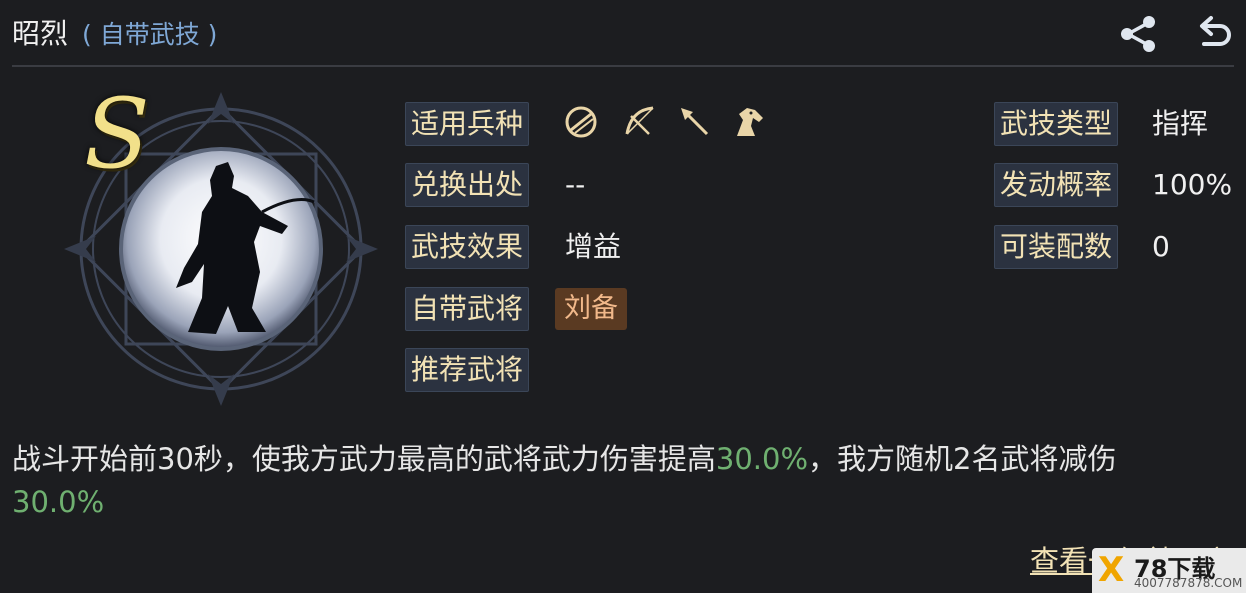  What do you see at coordinates (1188, 583) in the screenshot?
I see `watermark-site: 4007787878.COM` at bounding box center [1188, 583].